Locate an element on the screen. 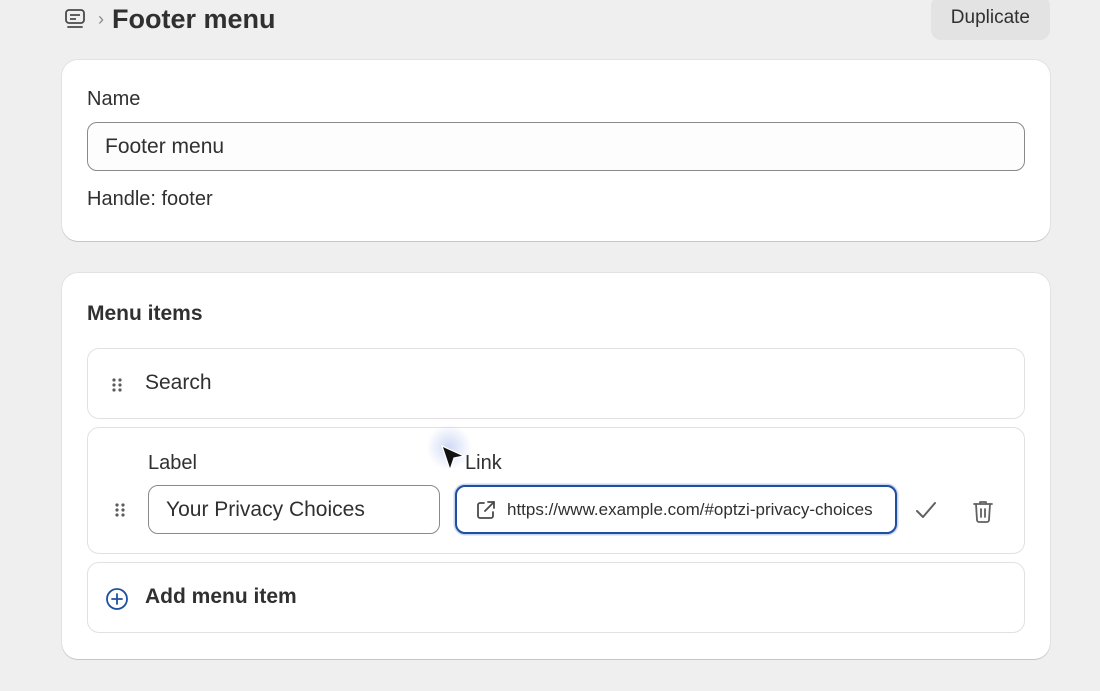 This screenshot has width=1100, height=691. link-heading: Link is located at coordinates (483, 463).